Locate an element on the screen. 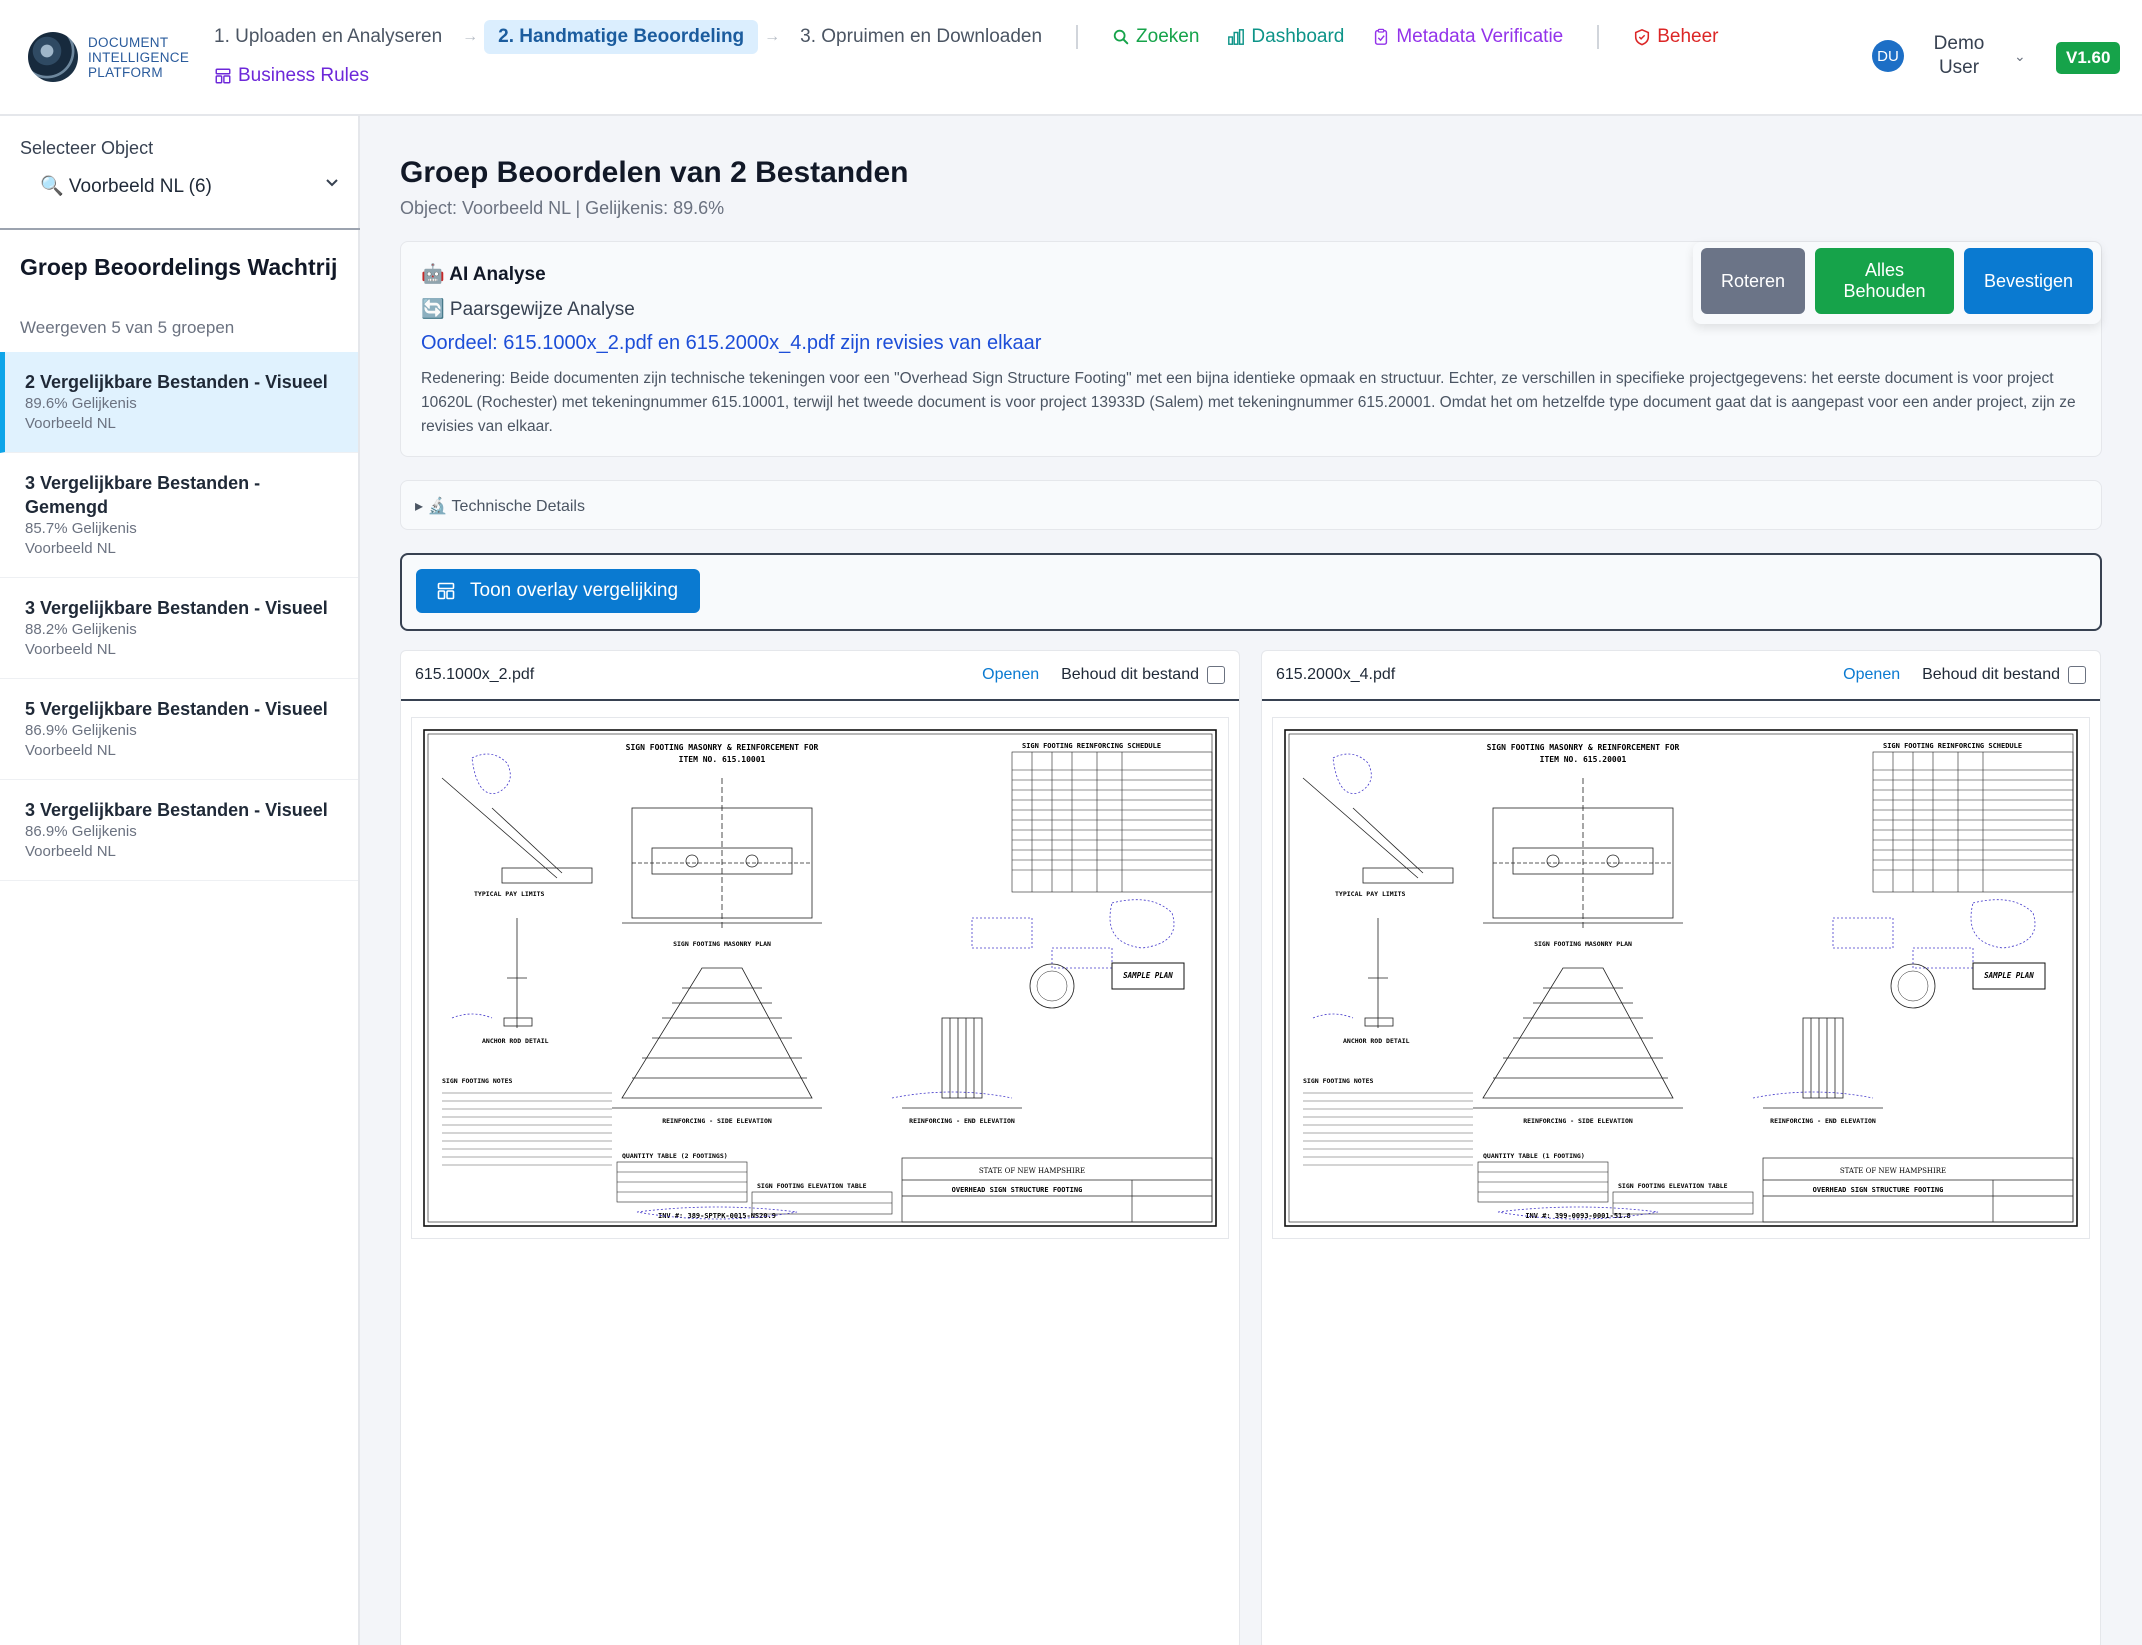  show-overlay-button: Toon overlay vergelijking is located at coordinates (558, 591).